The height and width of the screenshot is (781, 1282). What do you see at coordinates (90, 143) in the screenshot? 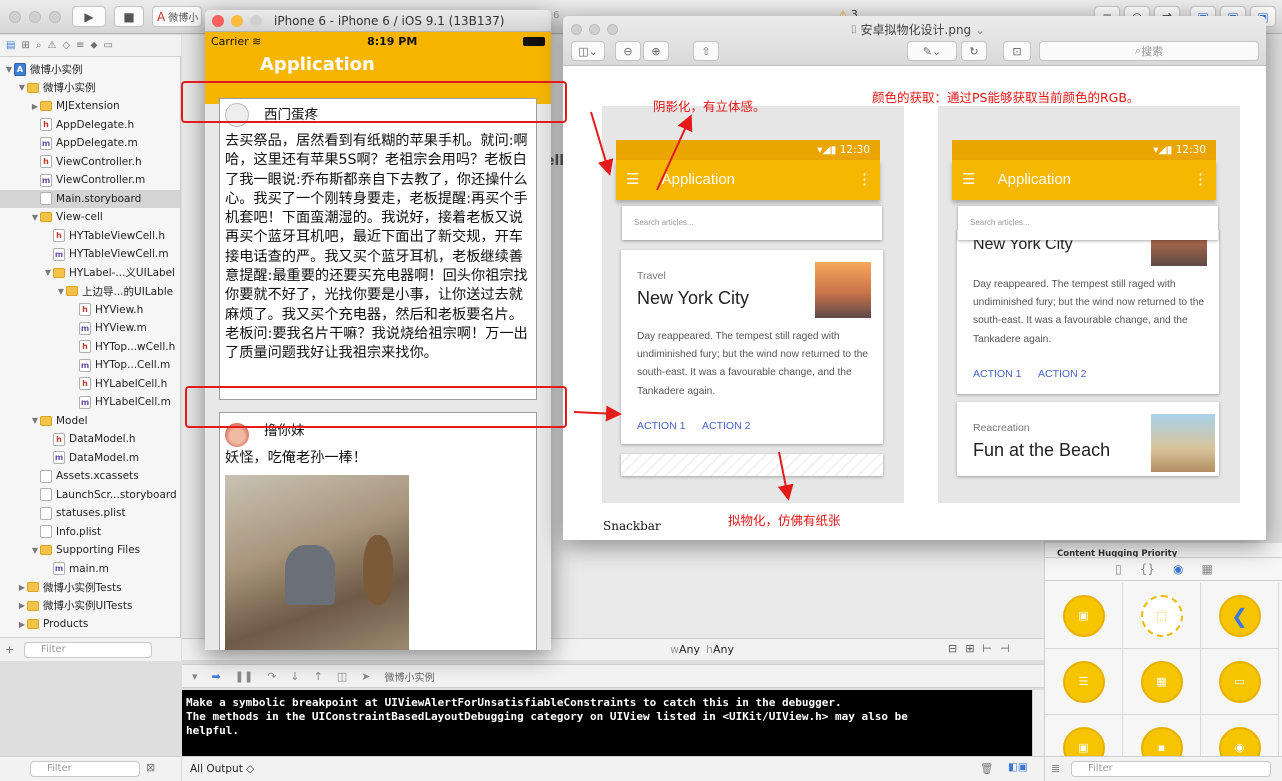
I see `navigator-item: m AppDelegate.m` at bounding box center [90, 143].